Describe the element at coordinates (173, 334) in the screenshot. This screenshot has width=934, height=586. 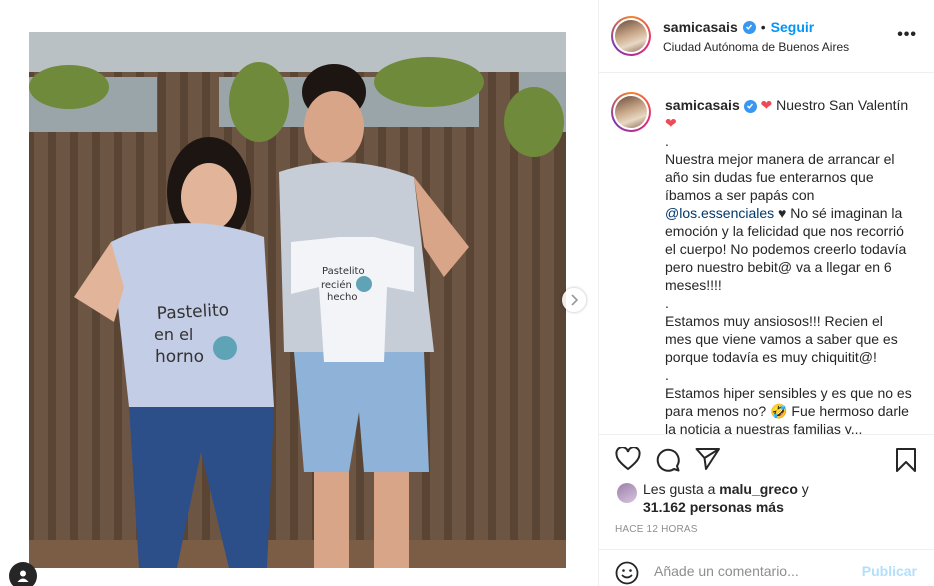
I see `svg-text: en el` at that location.